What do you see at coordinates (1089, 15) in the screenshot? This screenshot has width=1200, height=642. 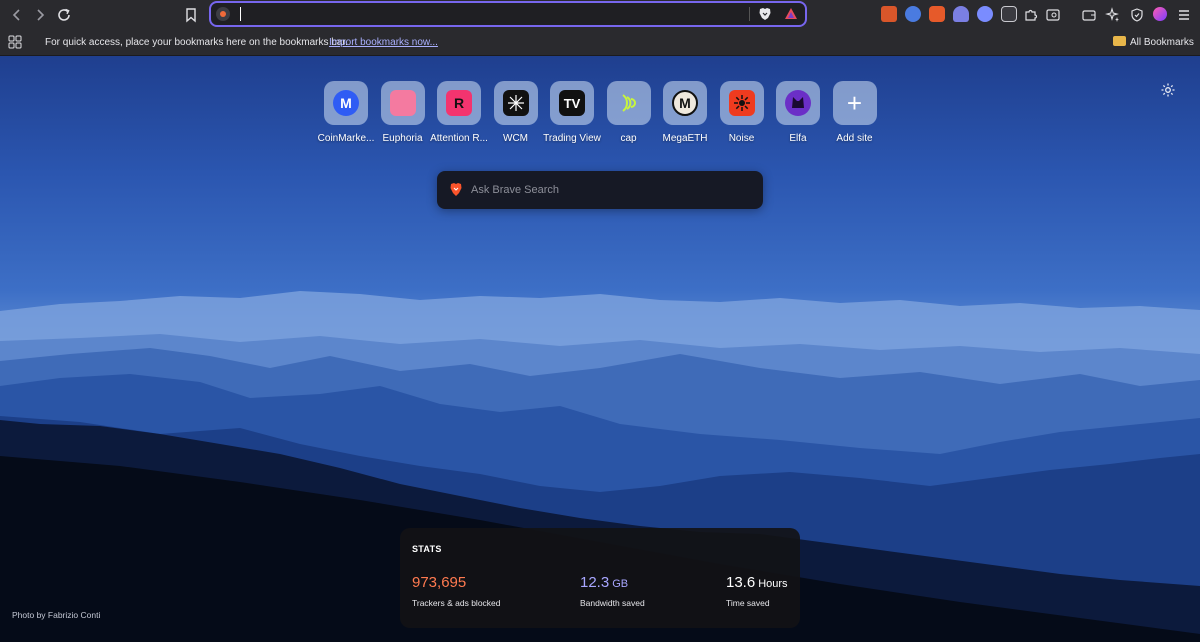 I see `wallet-icon` at bounding box center [1089, 15].